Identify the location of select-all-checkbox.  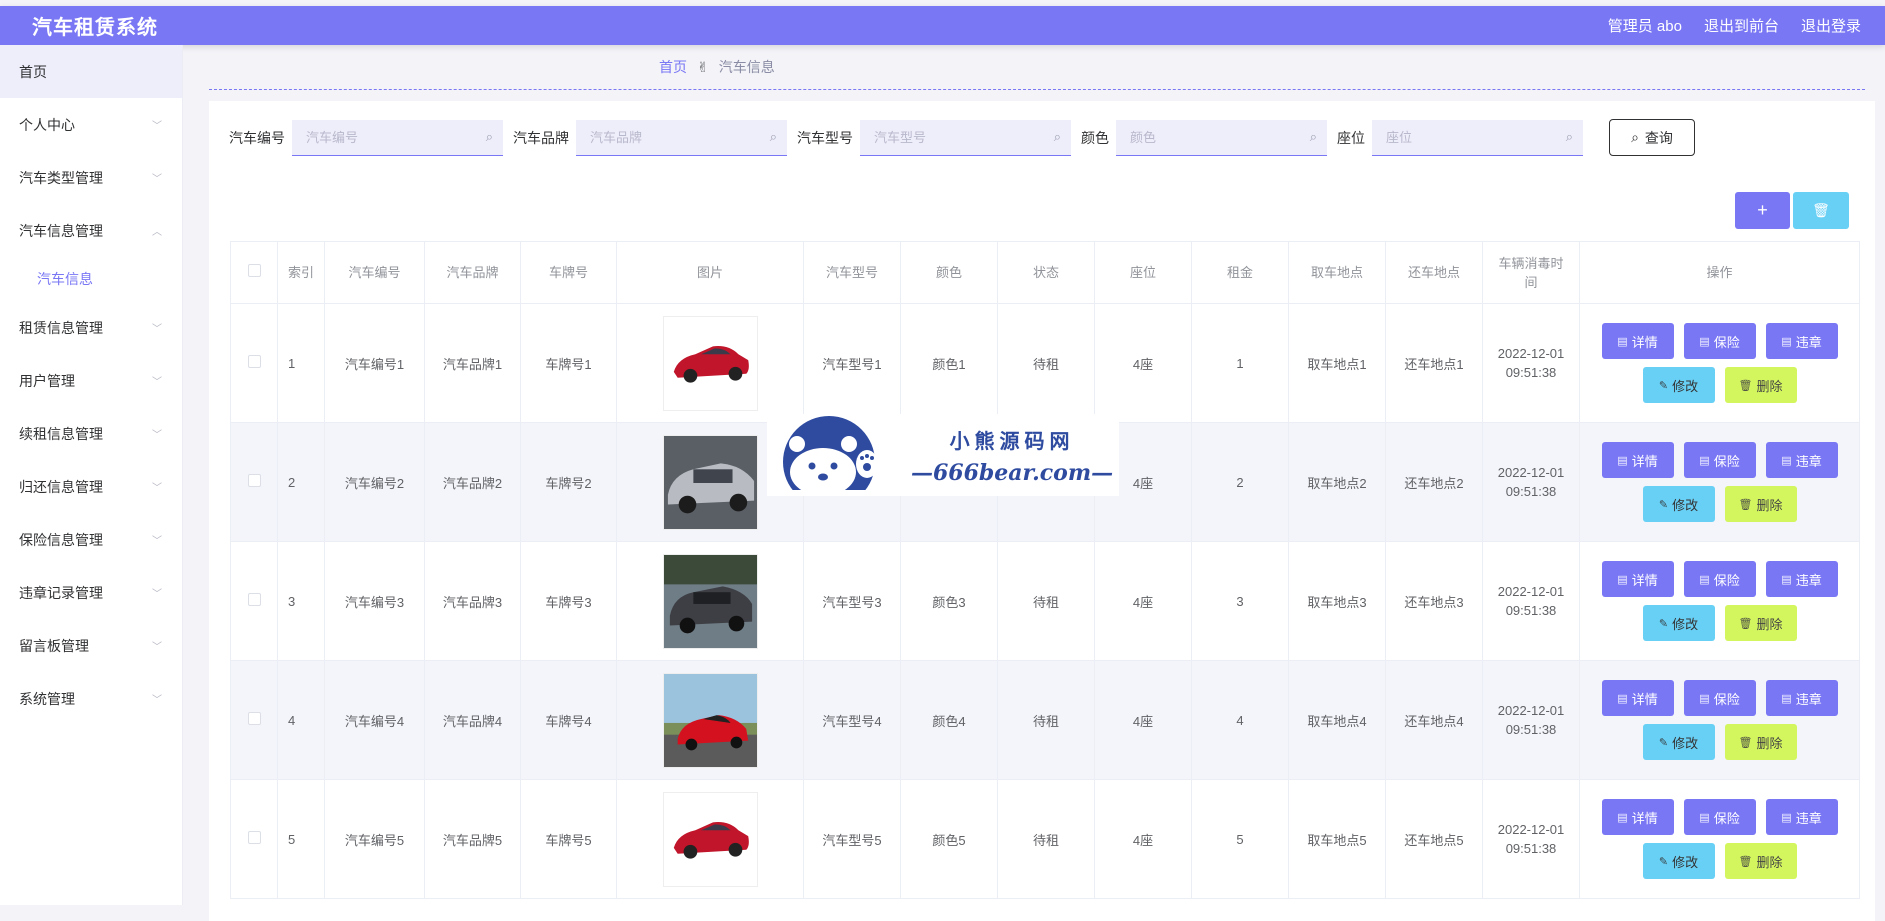
(254, 270).